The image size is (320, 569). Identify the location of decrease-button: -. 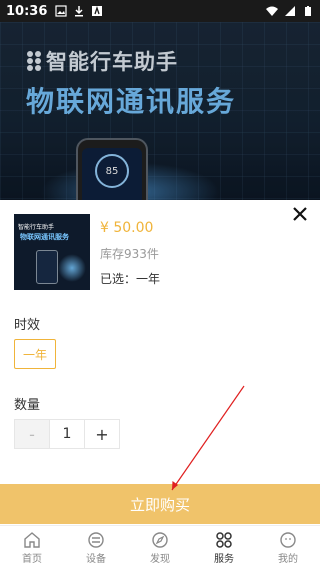
(32, 434).